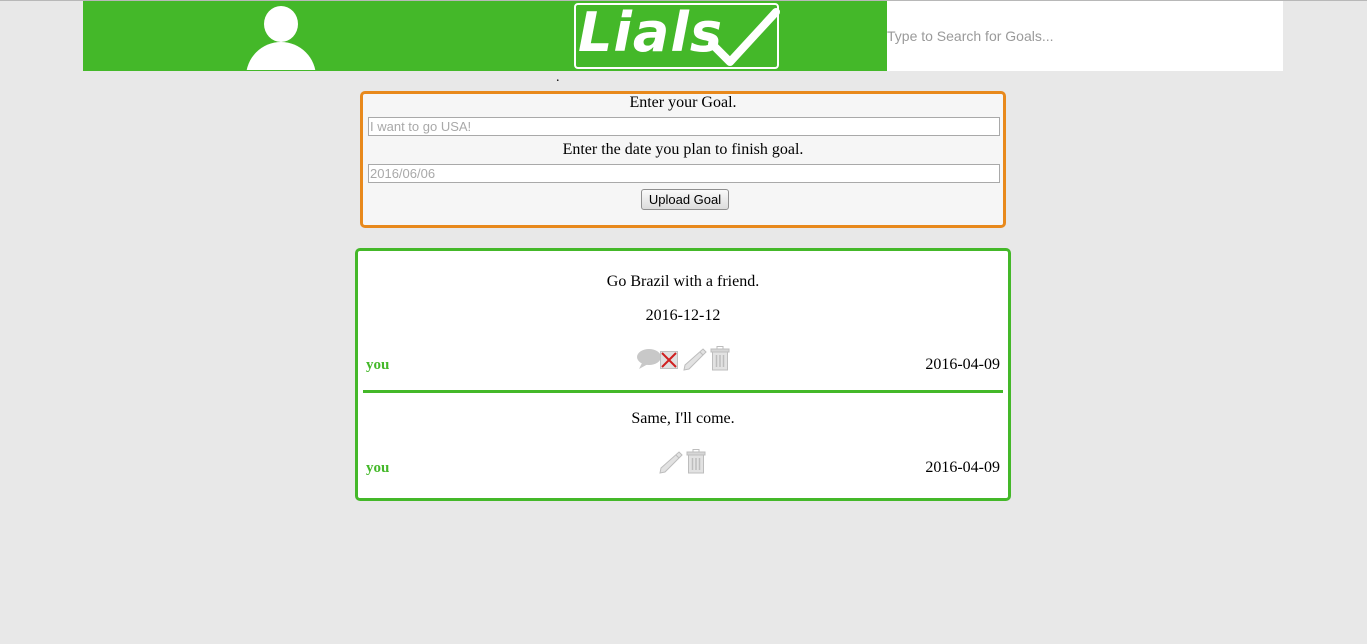  Describe the element at coordinates (281, 56) in the screenshot. I see `user-icon-body` at that location.